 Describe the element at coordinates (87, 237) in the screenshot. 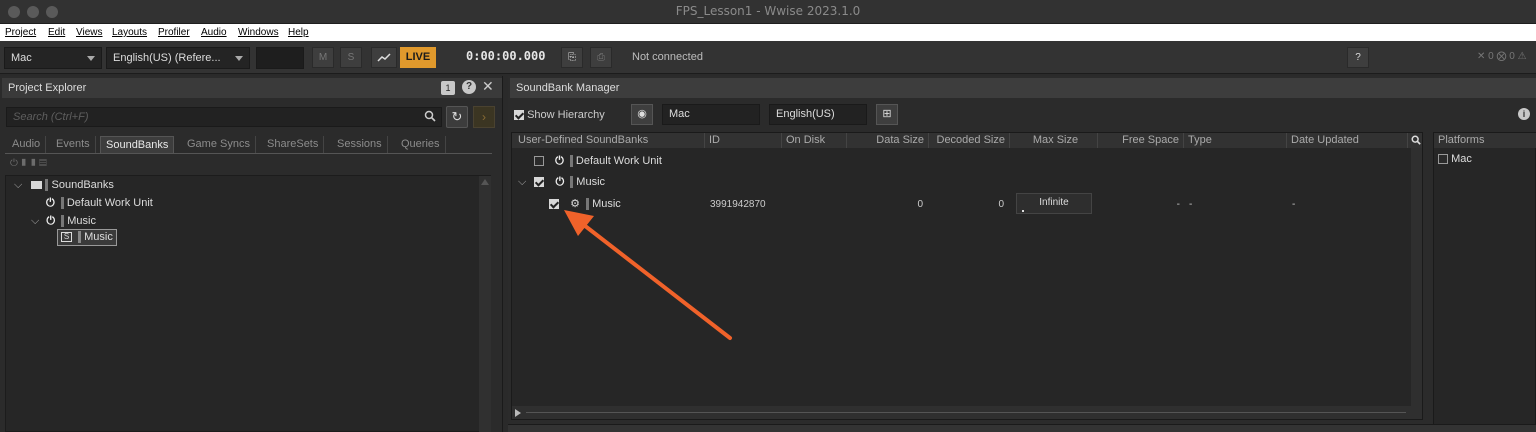

I see `tree-row-music-bank-selected: S Music` at that location.